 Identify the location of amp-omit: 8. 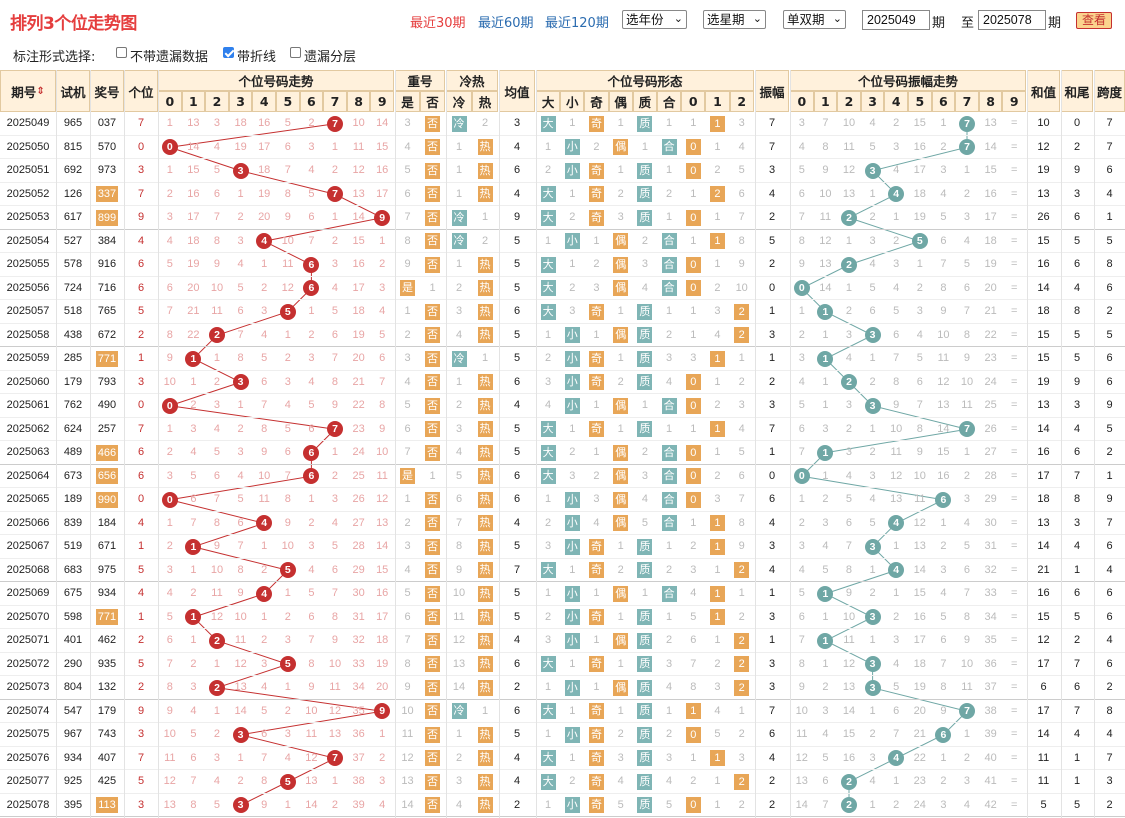
(801, 663).